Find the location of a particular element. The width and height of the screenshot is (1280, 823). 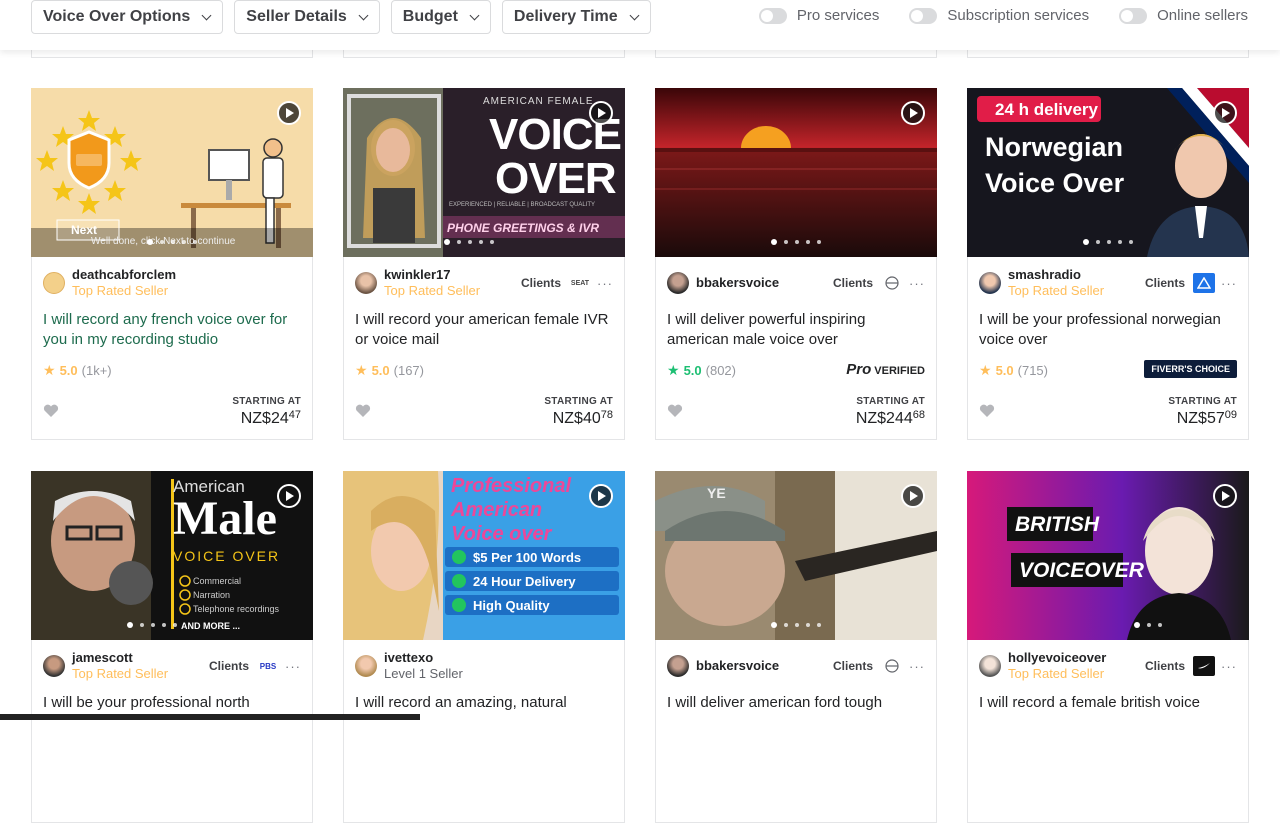

gig-title: I will record a female british voice is located at coordinates (1106, 703).